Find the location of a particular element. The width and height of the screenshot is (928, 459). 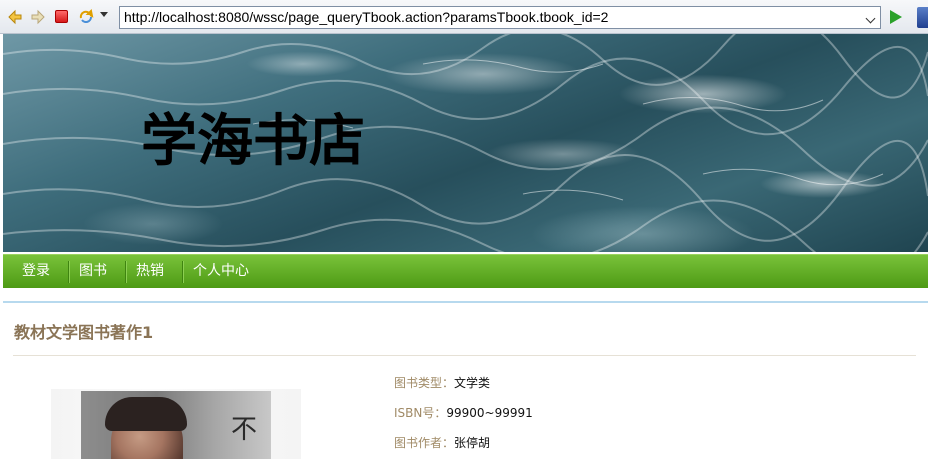

isbn-row: ISBN号：99900~99991 is located at coordinates (463, 412).